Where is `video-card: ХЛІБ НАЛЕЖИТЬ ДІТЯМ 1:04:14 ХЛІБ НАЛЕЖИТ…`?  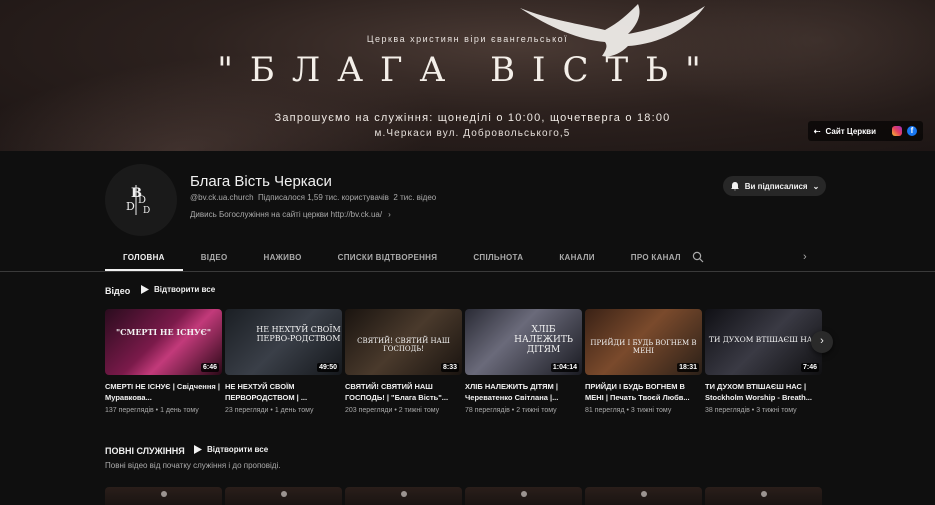 video-card: ХЛІБ НАЛЕЖИТЬ ДІТЯМ 1:04:14 ХЛІБ НАЛЕЖИТ… is located at coordinates (523, 361).